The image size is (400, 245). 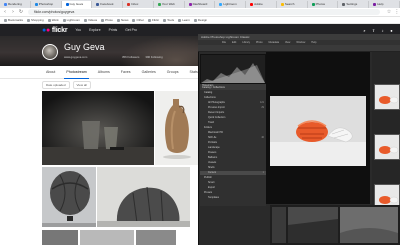 I want to click on lightroom-options-bar, so click(x=299, y=48).